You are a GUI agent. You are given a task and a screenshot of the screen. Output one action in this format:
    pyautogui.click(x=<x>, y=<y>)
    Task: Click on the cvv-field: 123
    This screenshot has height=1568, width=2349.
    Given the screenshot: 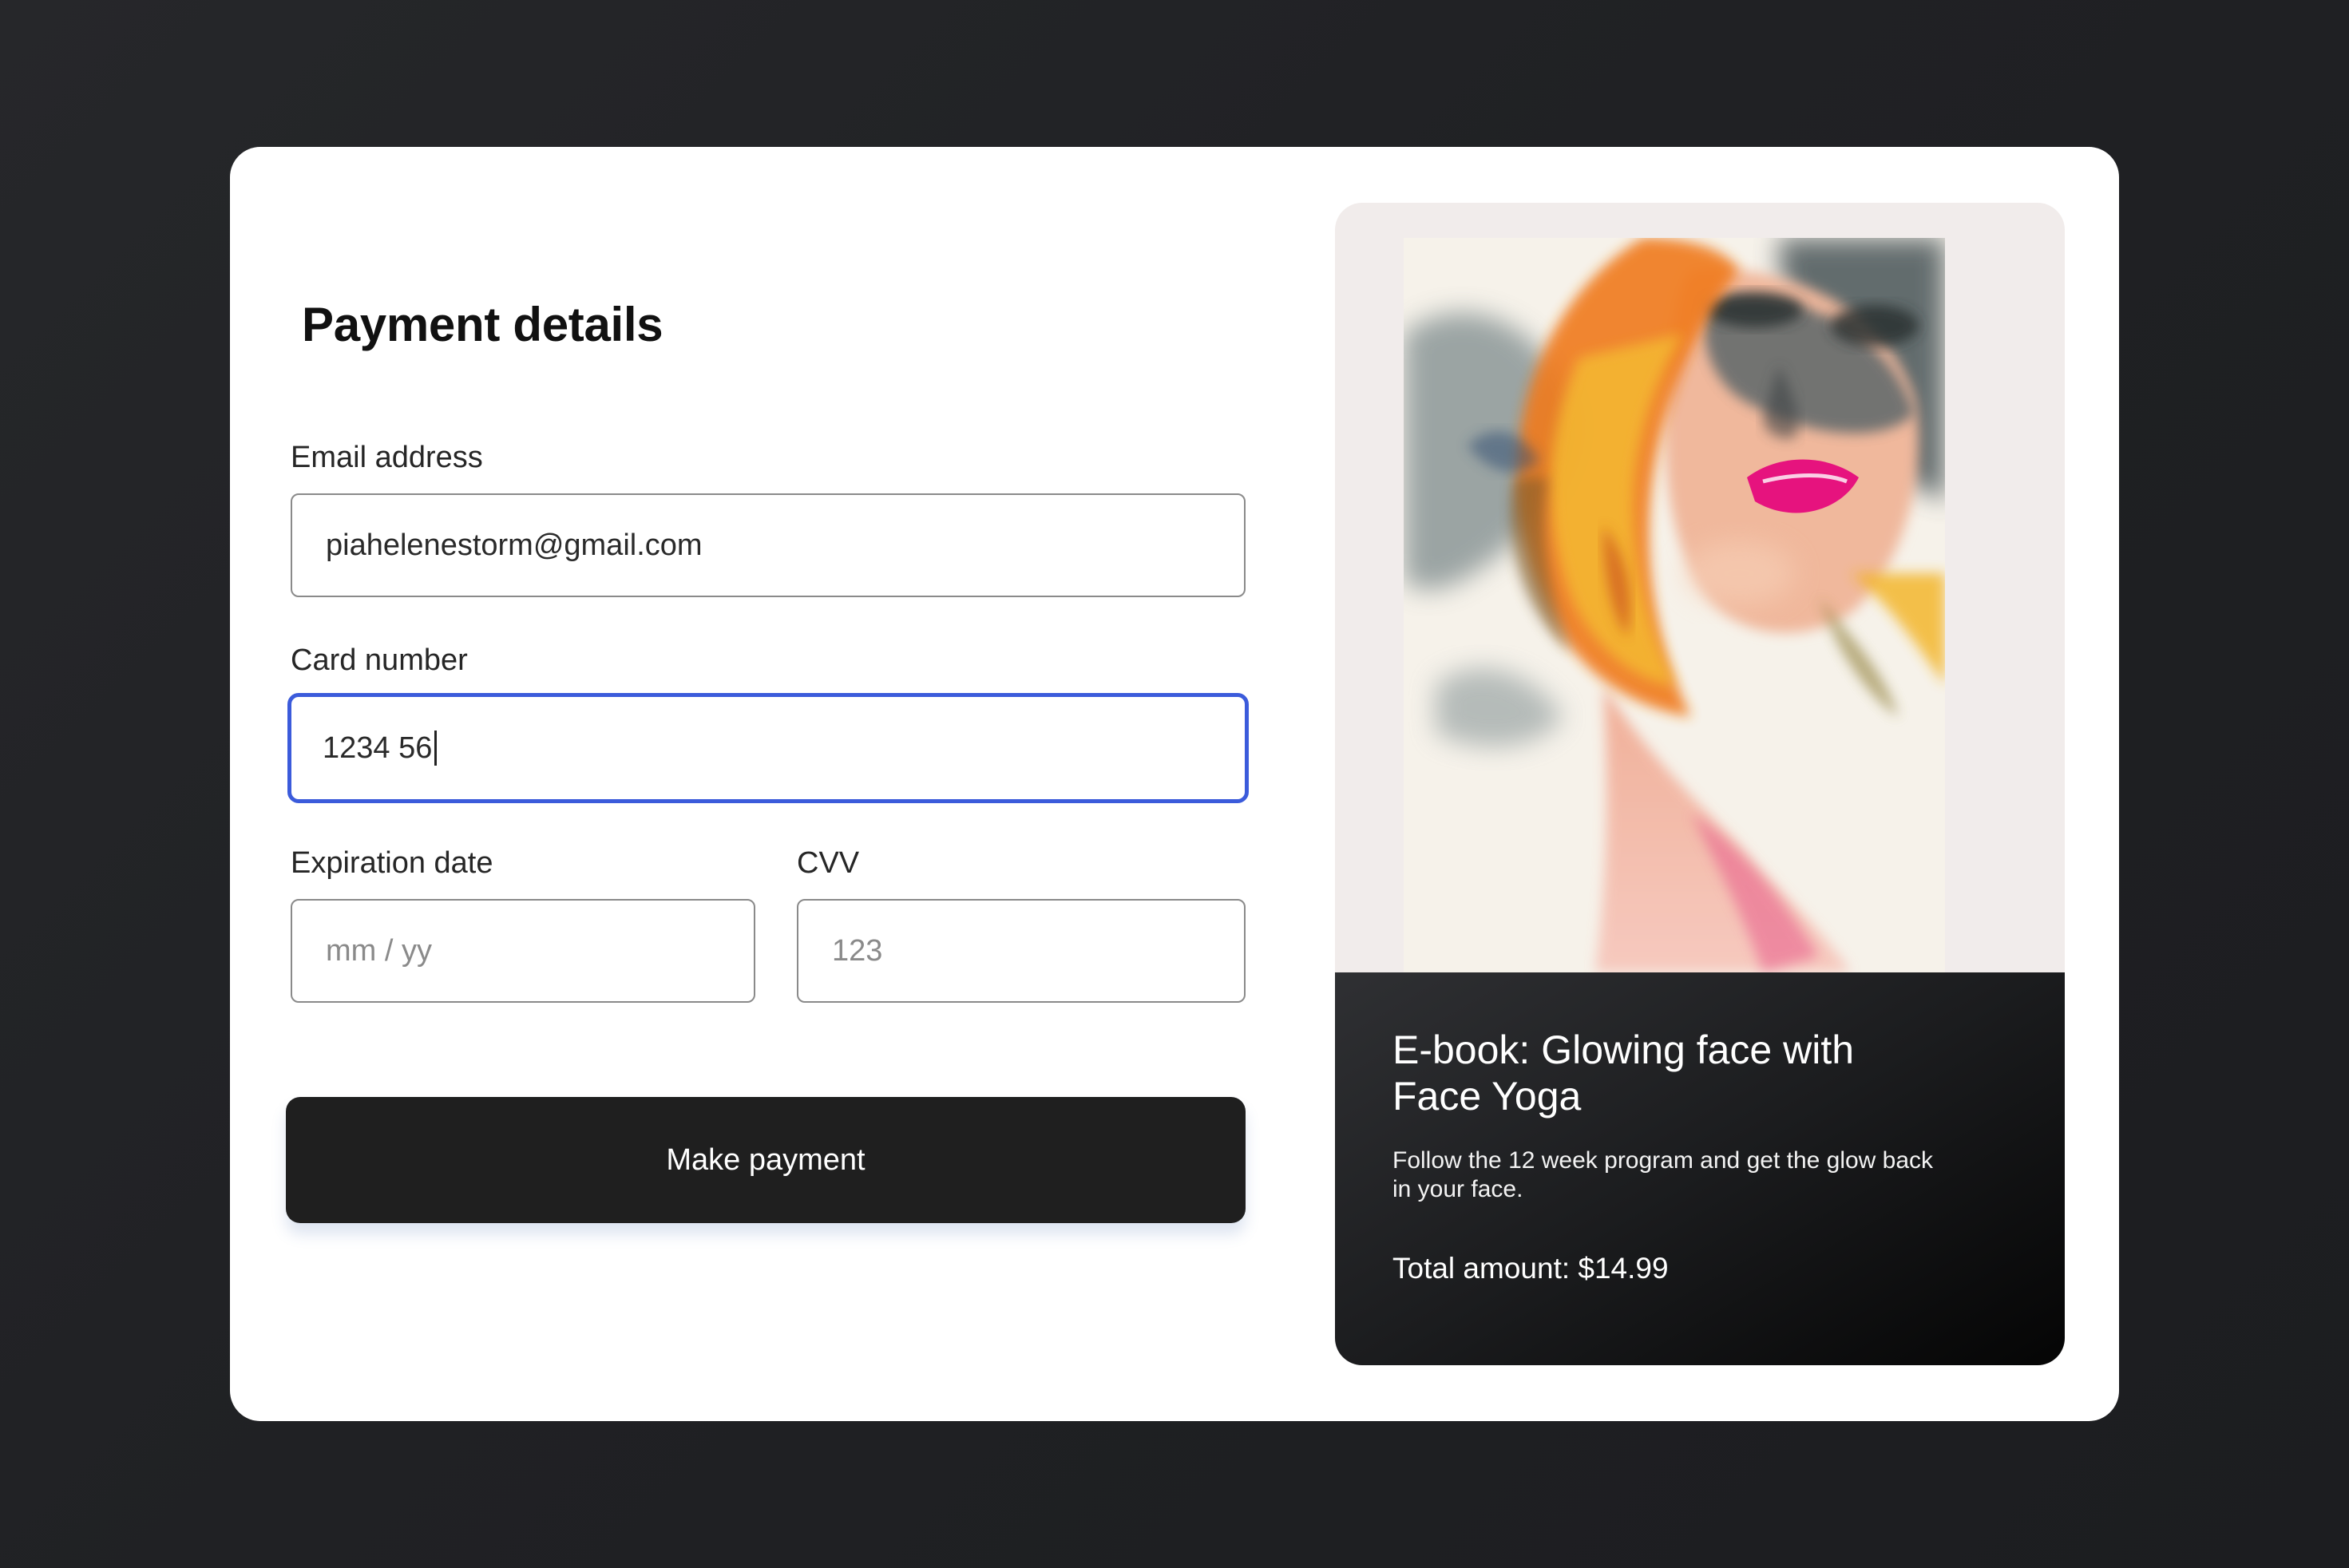 What is the action you would take?
    pyautogui.click(x=1021, y=951)
    